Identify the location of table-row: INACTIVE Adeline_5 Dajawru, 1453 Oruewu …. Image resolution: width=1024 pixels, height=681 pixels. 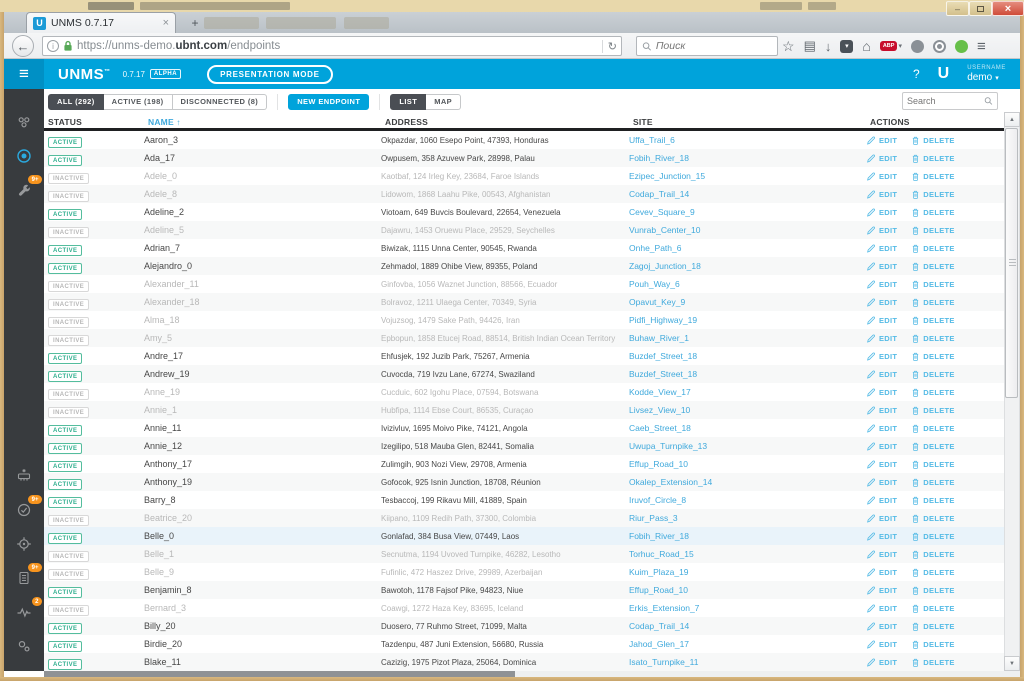
(524, 230).